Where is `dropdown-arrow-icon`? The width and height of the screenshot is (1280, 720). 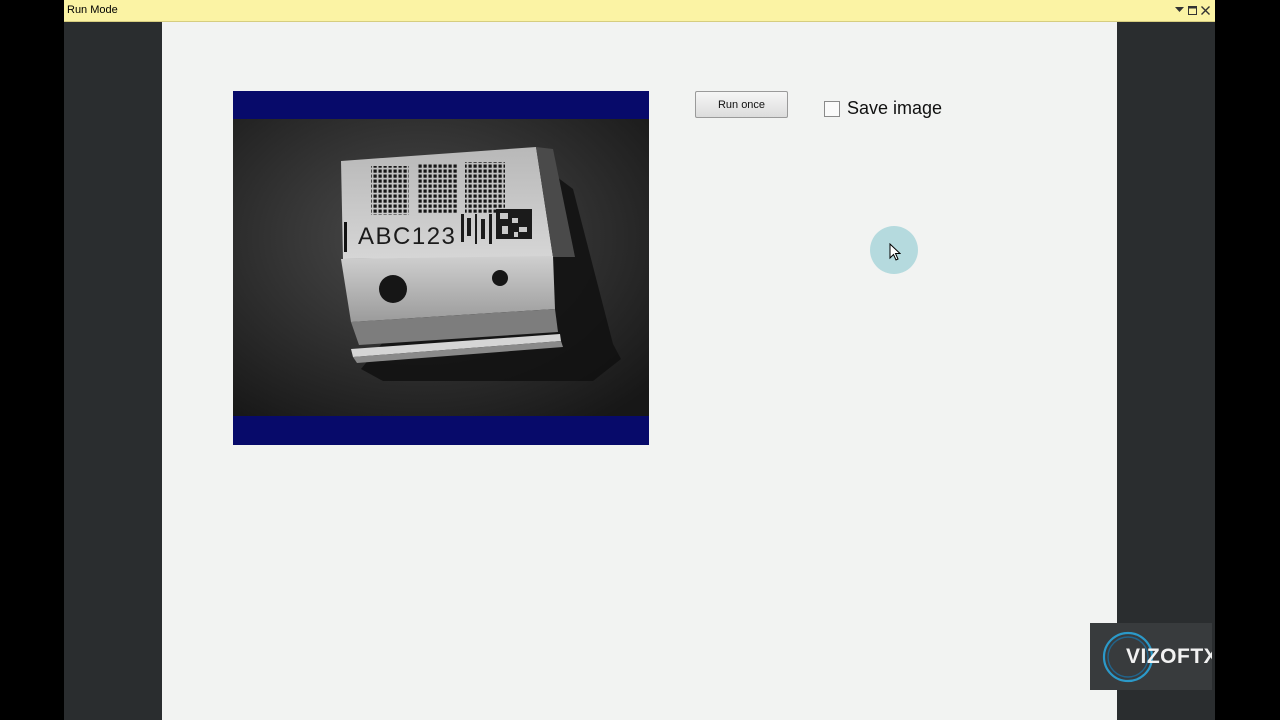 dropdown-arrow-icon is located at coordinates (1179, 10).